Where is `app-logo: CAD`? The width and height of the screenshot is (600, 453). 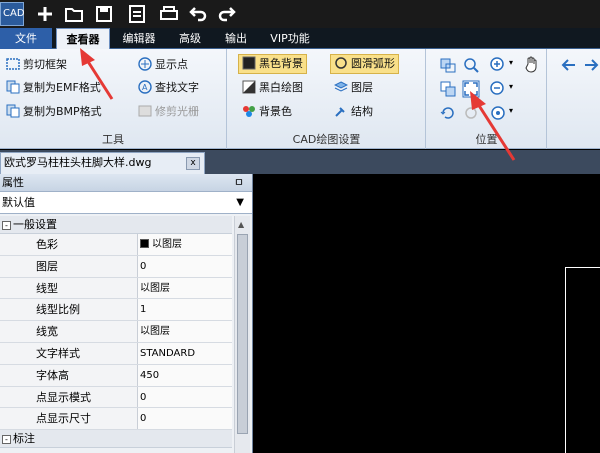
app-logo: CAD is located at coordinates (12, 14).